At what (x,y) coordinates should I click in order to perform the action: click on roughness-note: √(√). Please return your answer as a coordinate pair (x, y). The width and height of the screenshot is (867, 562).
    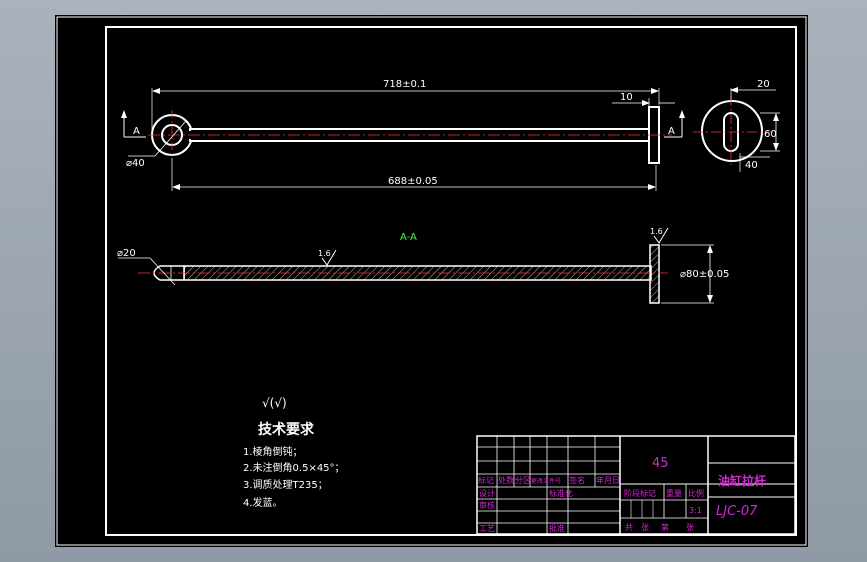
    Looking at the image, I should click on (274, 403).